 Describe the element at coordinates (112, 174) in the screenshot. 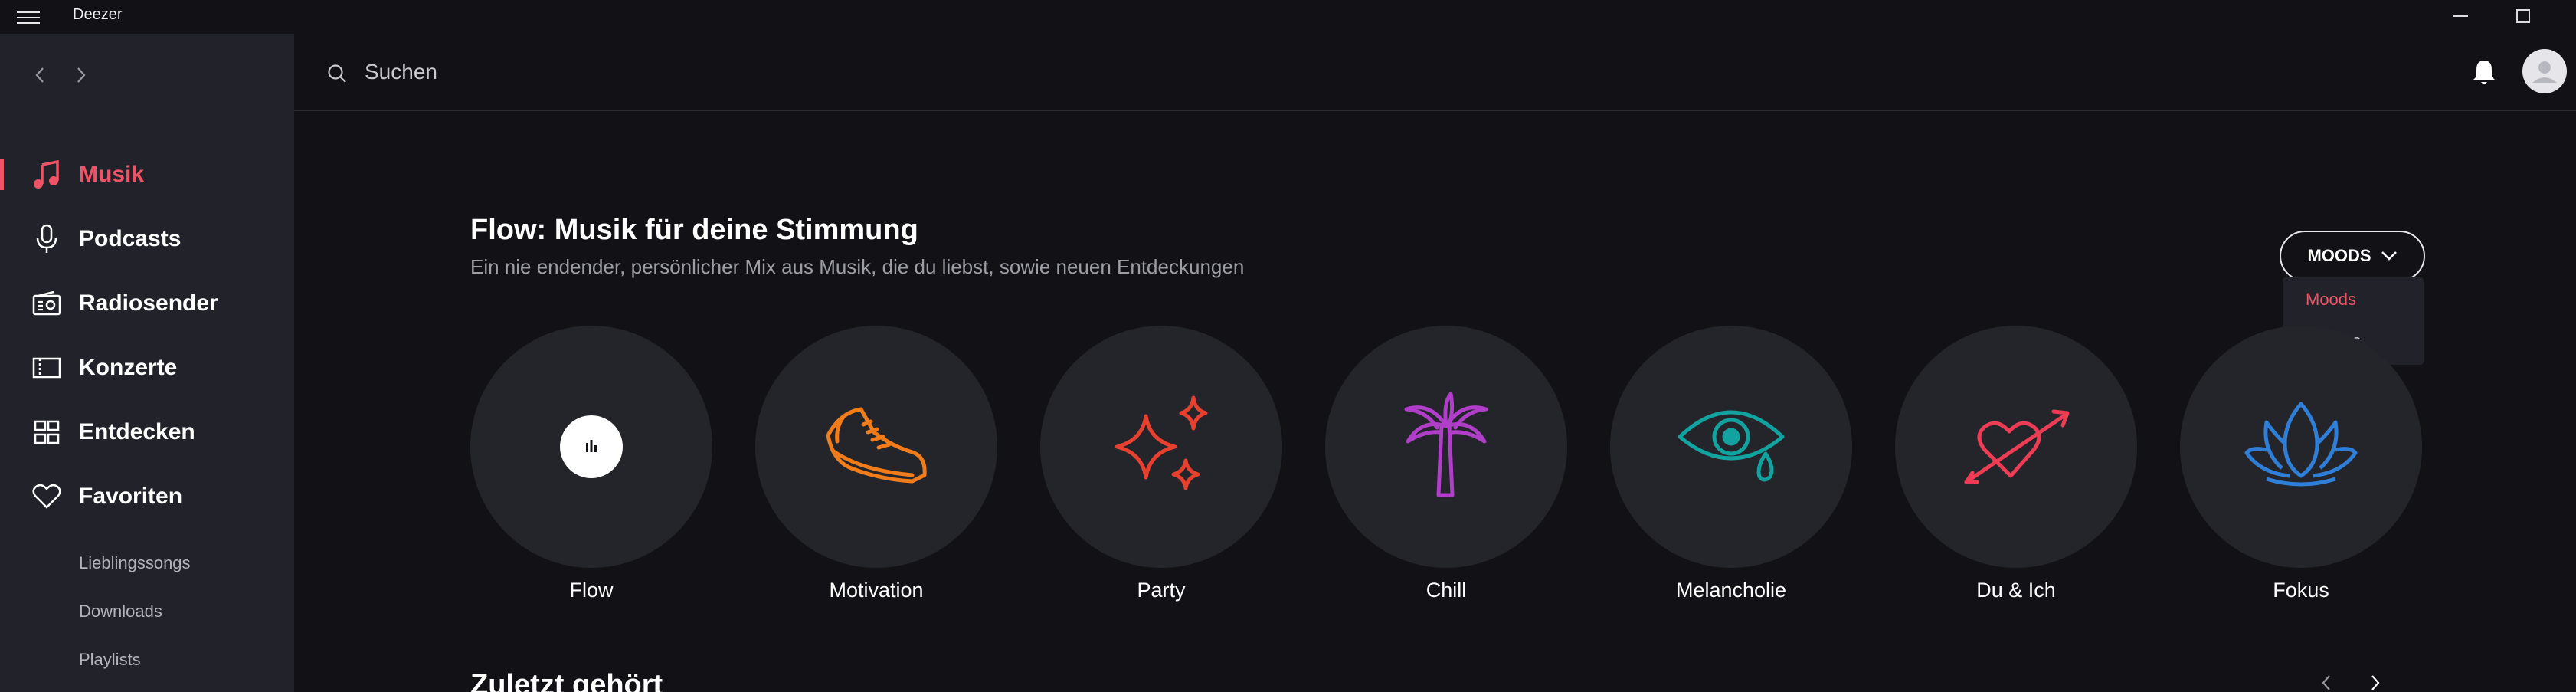

I see `sidebar-item-label: Musik` at that location.